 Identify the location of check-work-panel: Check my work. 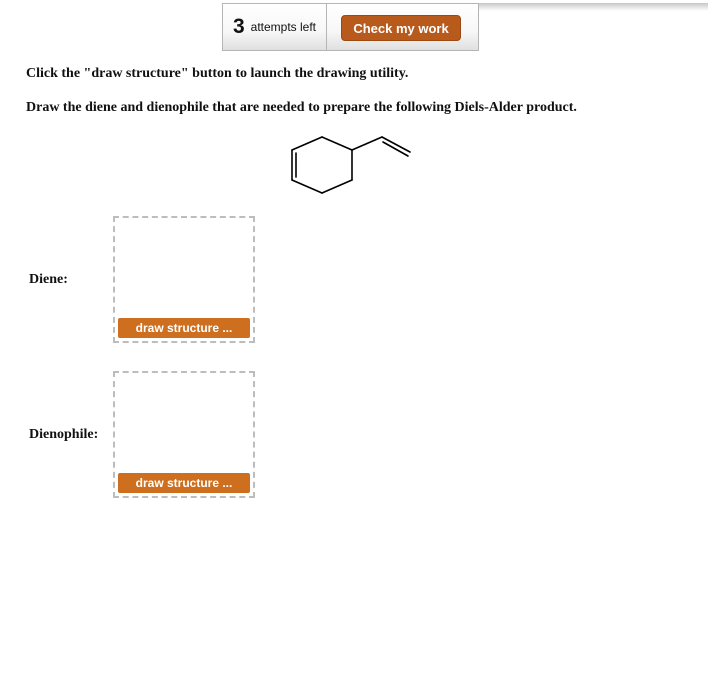
(403, 27).